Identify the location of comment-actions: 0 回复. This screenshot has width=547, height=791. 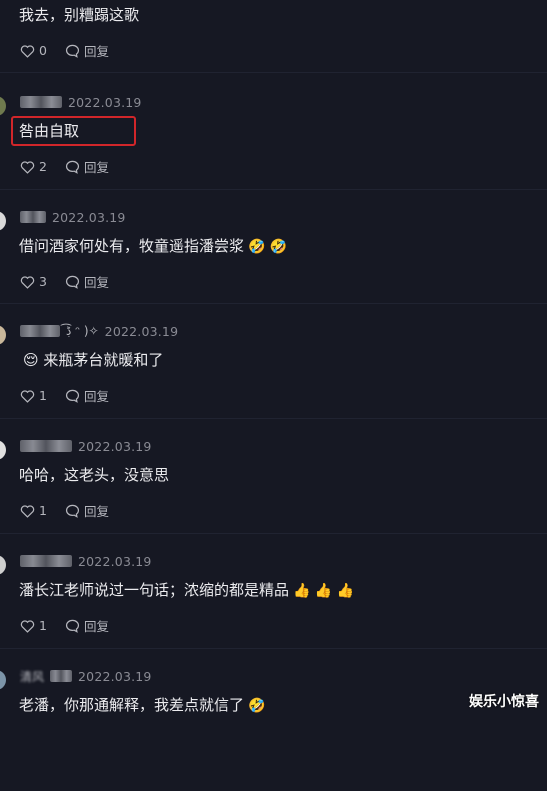
(73, 50).